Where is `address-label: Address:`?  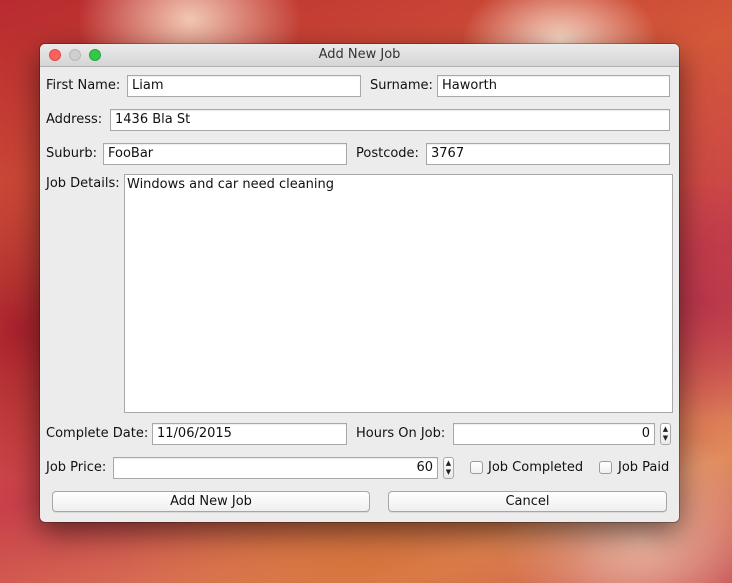 address-label: Address: is located at coordinates (74, 119).